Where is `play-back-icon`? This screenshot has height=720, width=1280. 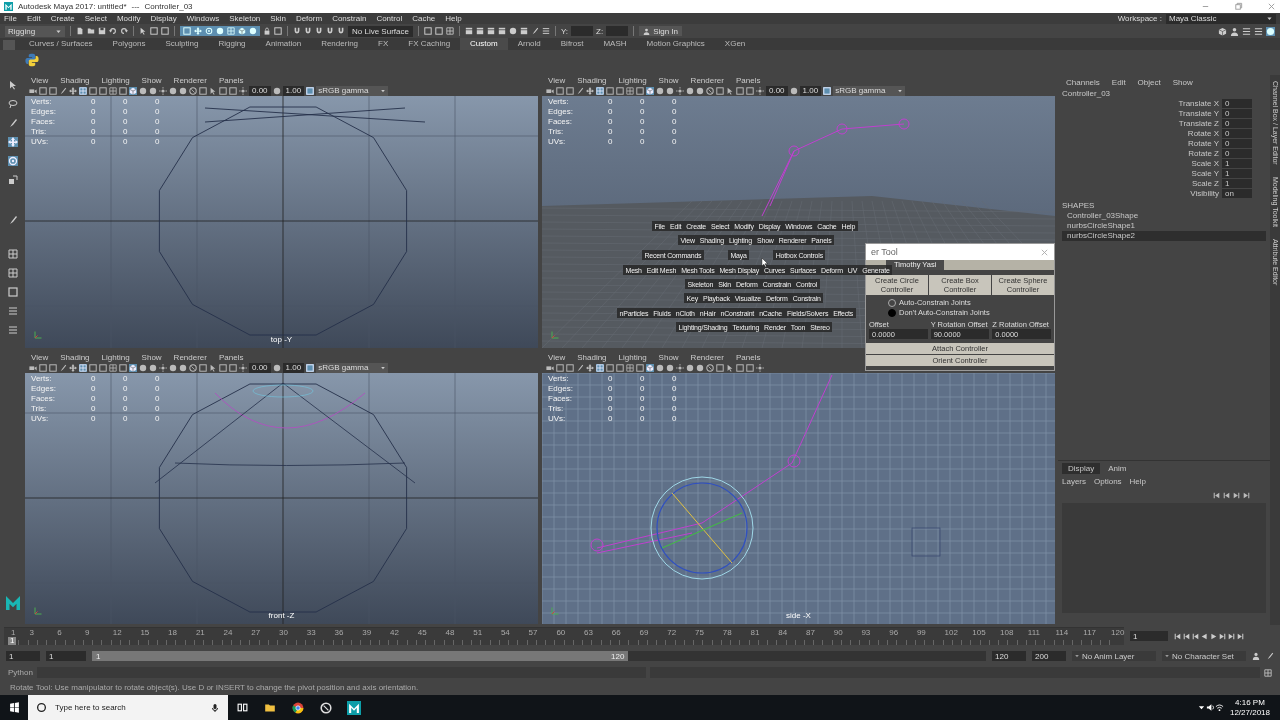
play-back-icon is located at coordinates (1204, 636).